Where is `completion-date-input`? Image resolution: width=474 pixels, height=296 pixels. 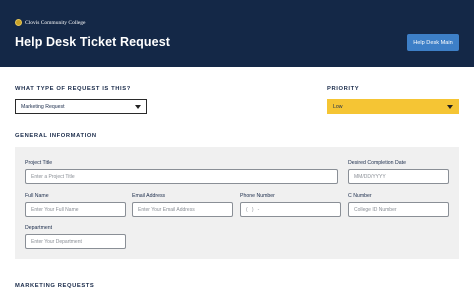 completion-date-input is located at coordinates (398, 176).